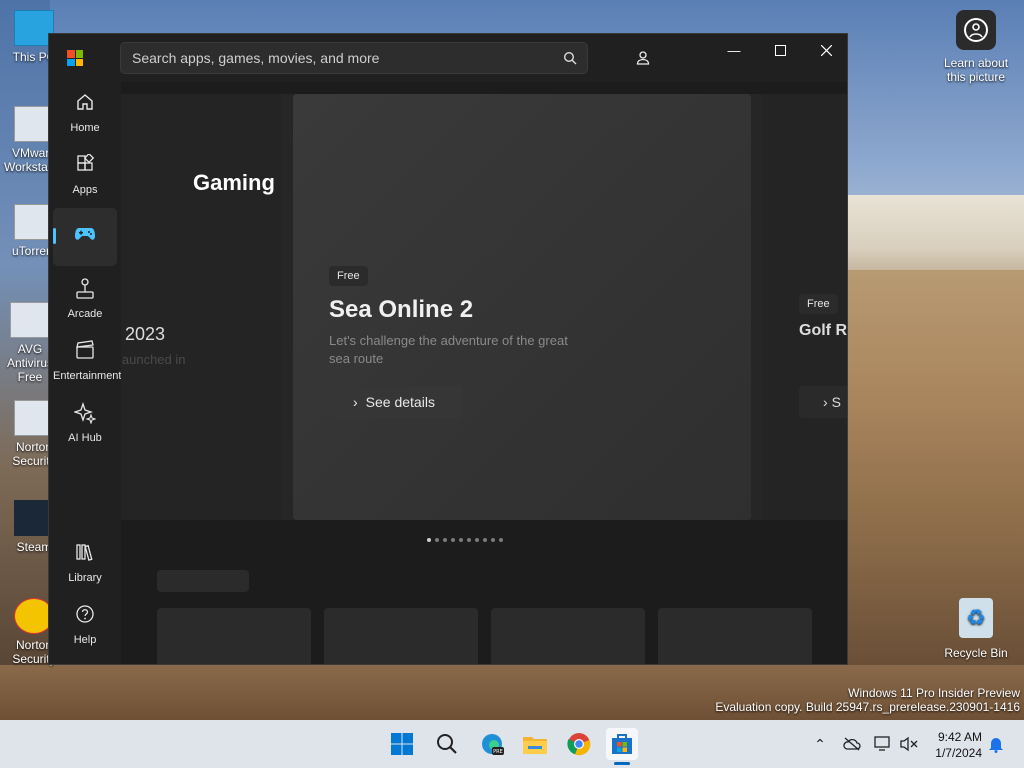  I want to click on onedrive-tray-icon, so click(852, 744).